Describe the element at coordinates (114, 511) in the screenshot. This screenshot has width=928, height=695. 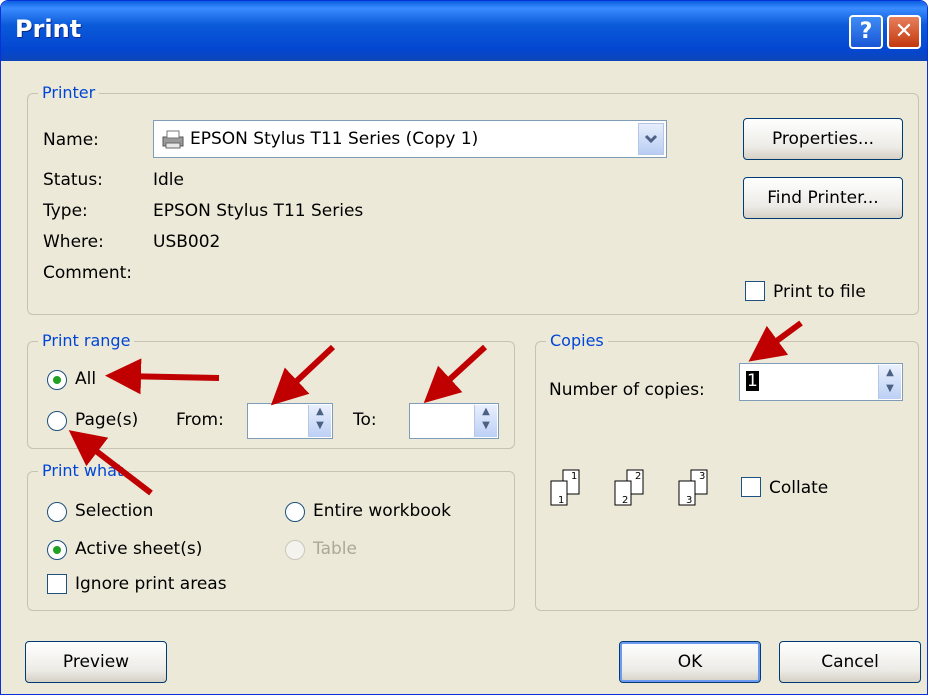
I see `selection-label: Selection` at that location.